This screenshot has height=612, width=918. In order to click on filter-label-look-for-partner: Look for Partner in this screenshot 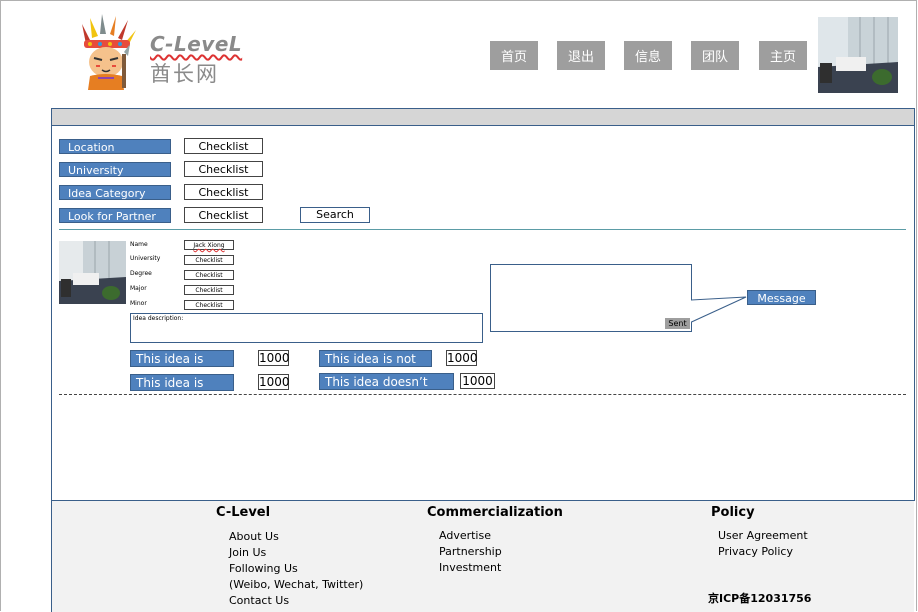, I will do `click(115, 215)`.